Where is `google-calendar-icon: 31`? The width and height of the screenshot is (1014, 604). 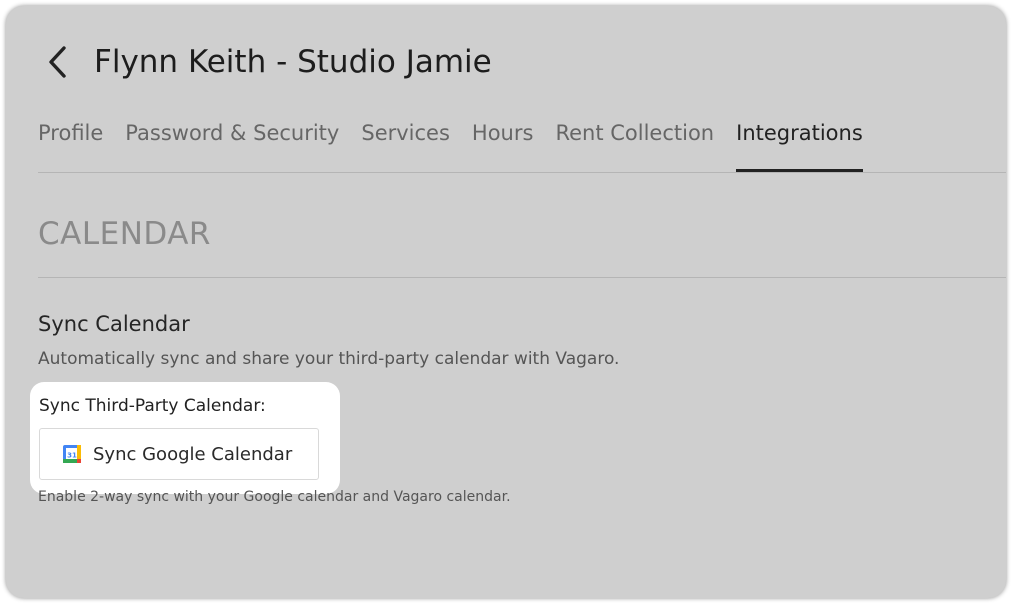 google-calendar-icon: 31 is located at coordinates (72, 454).